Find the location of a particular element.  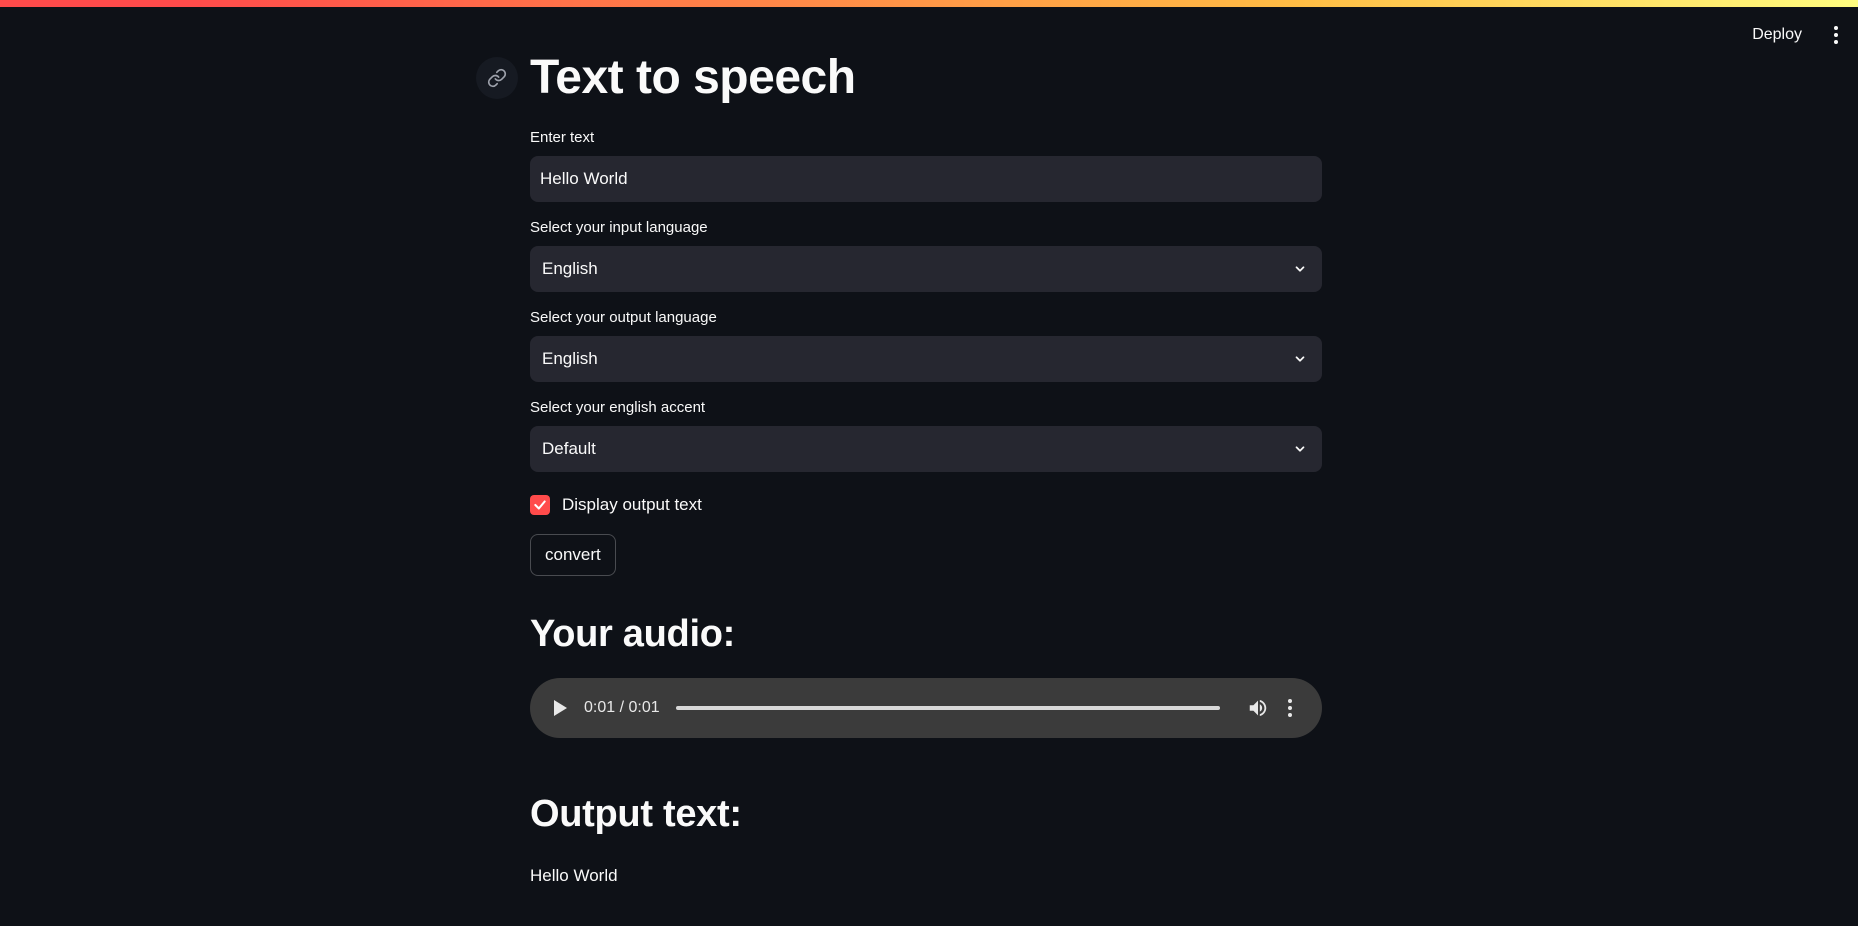

audio-more-icon is located at coordinates (1290, 708).